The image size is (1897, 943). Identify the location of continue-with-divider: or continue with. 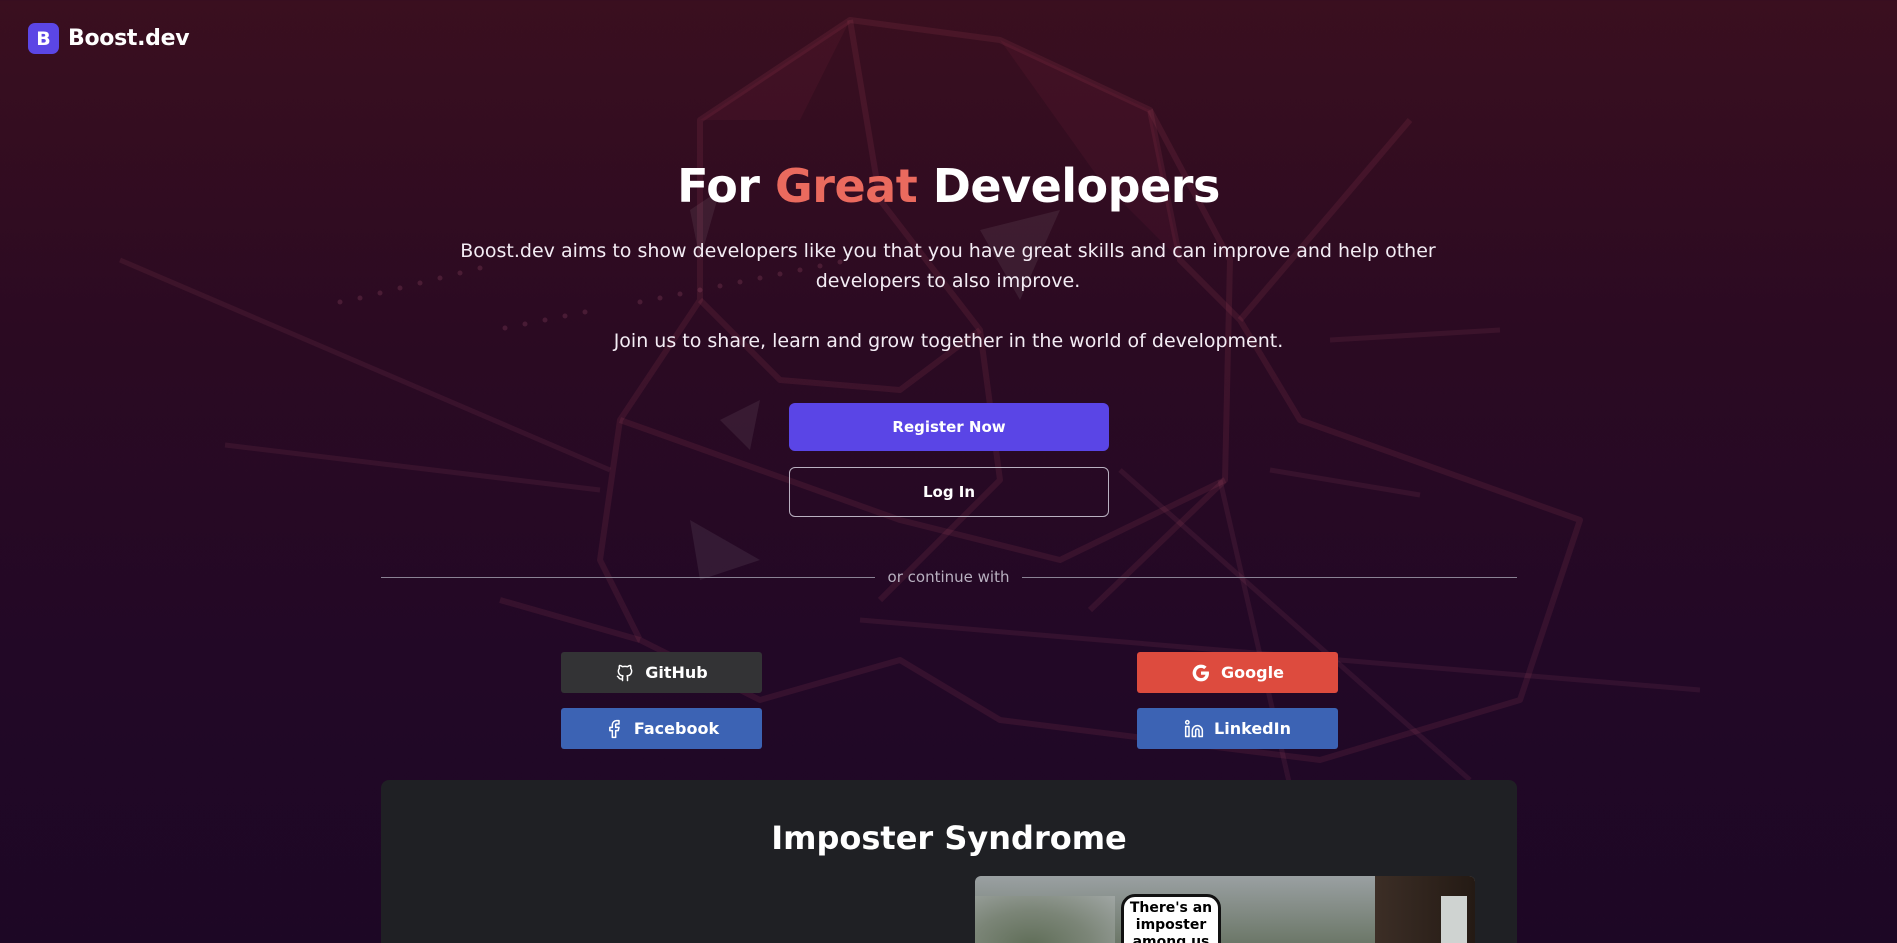
(949, 578).